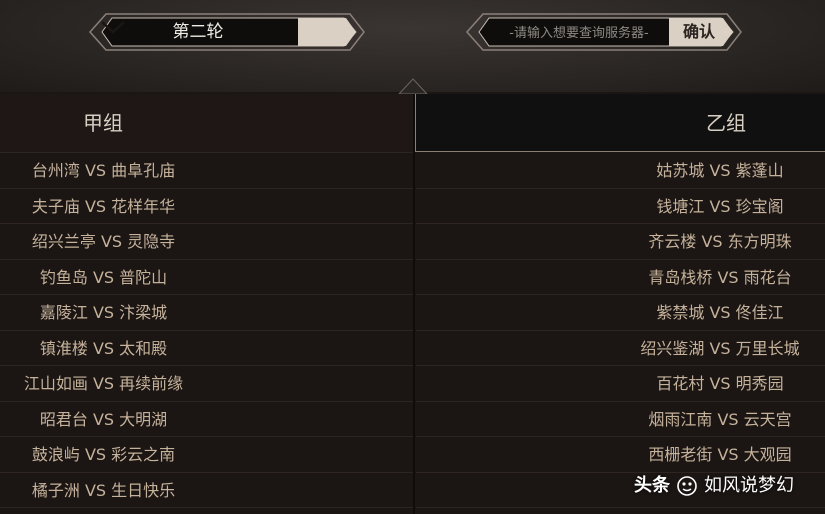 This screenshot has width=825, height=514. What do you see at coordinates (206, 348) in the screenshot?
I see `list-item: 镇淮楼 VS 太和殿` at bounding box center [206, 348].